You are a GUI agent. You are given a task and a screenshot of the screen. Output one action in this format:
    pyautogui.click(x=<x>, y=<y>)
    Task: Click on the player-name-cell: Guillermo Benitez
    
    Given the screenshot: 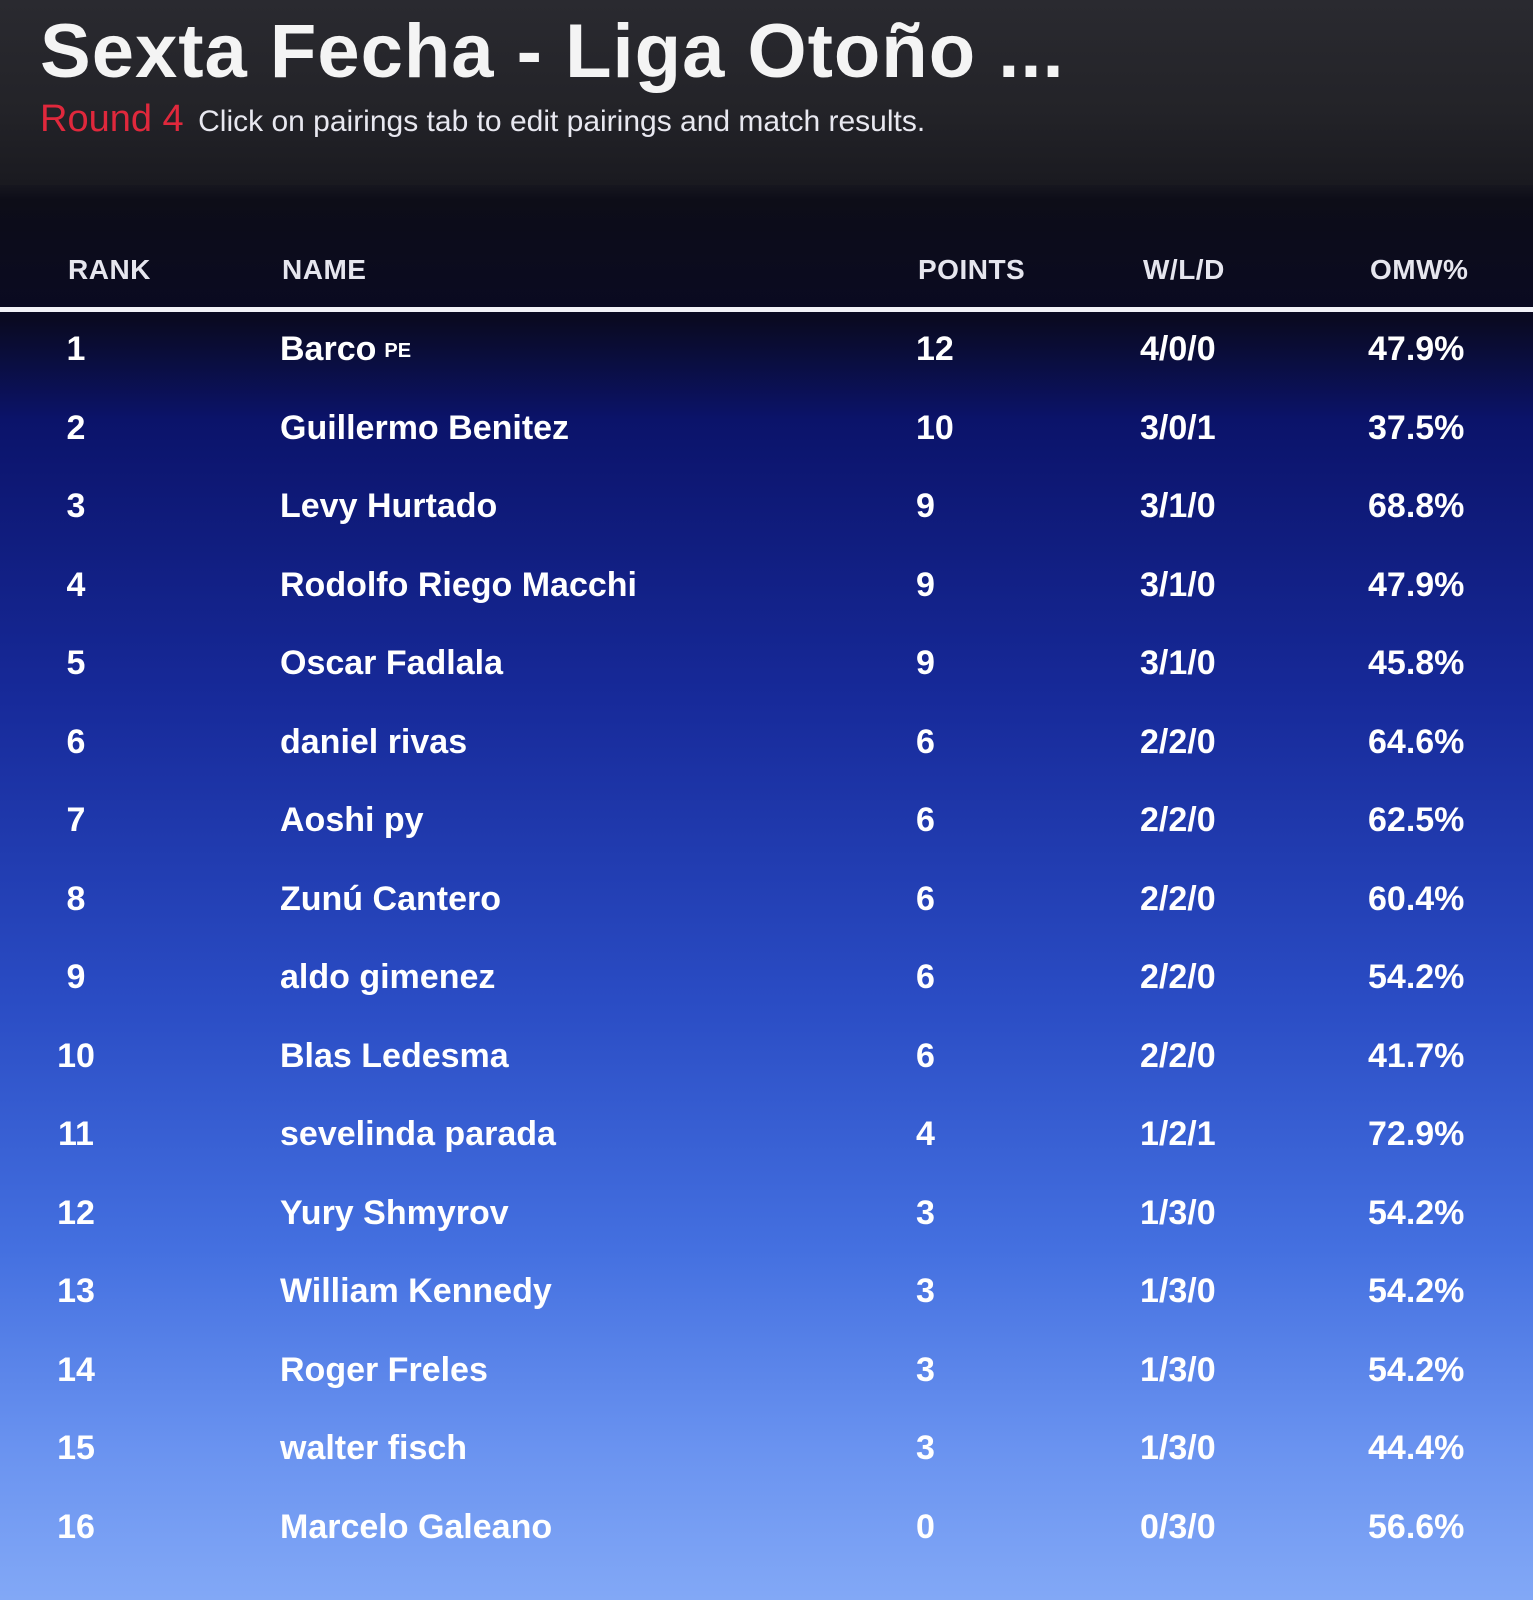 What is the action you would take?
    pyautogui.click(x=424, y=428)
    